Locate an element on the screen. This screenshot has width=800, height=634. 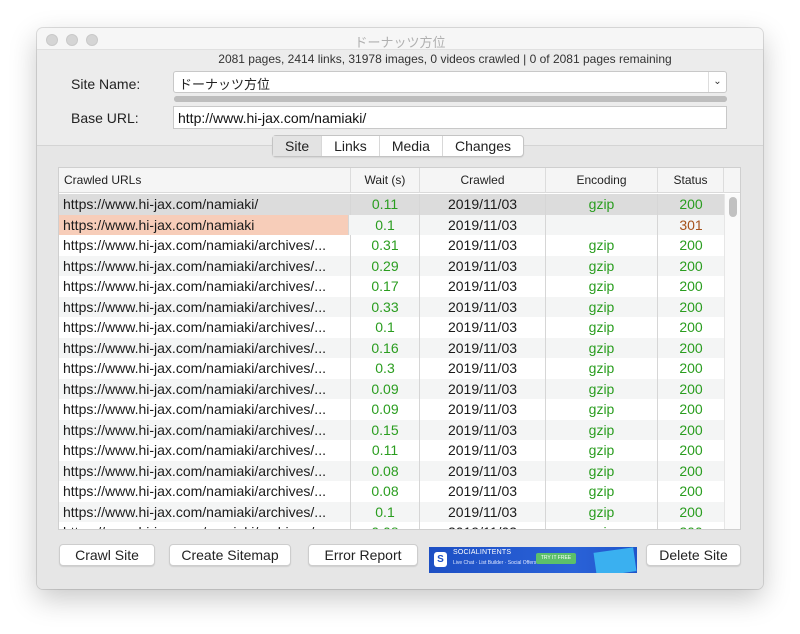
wait-cell: 0.08 is located at coordinates (385, 470).